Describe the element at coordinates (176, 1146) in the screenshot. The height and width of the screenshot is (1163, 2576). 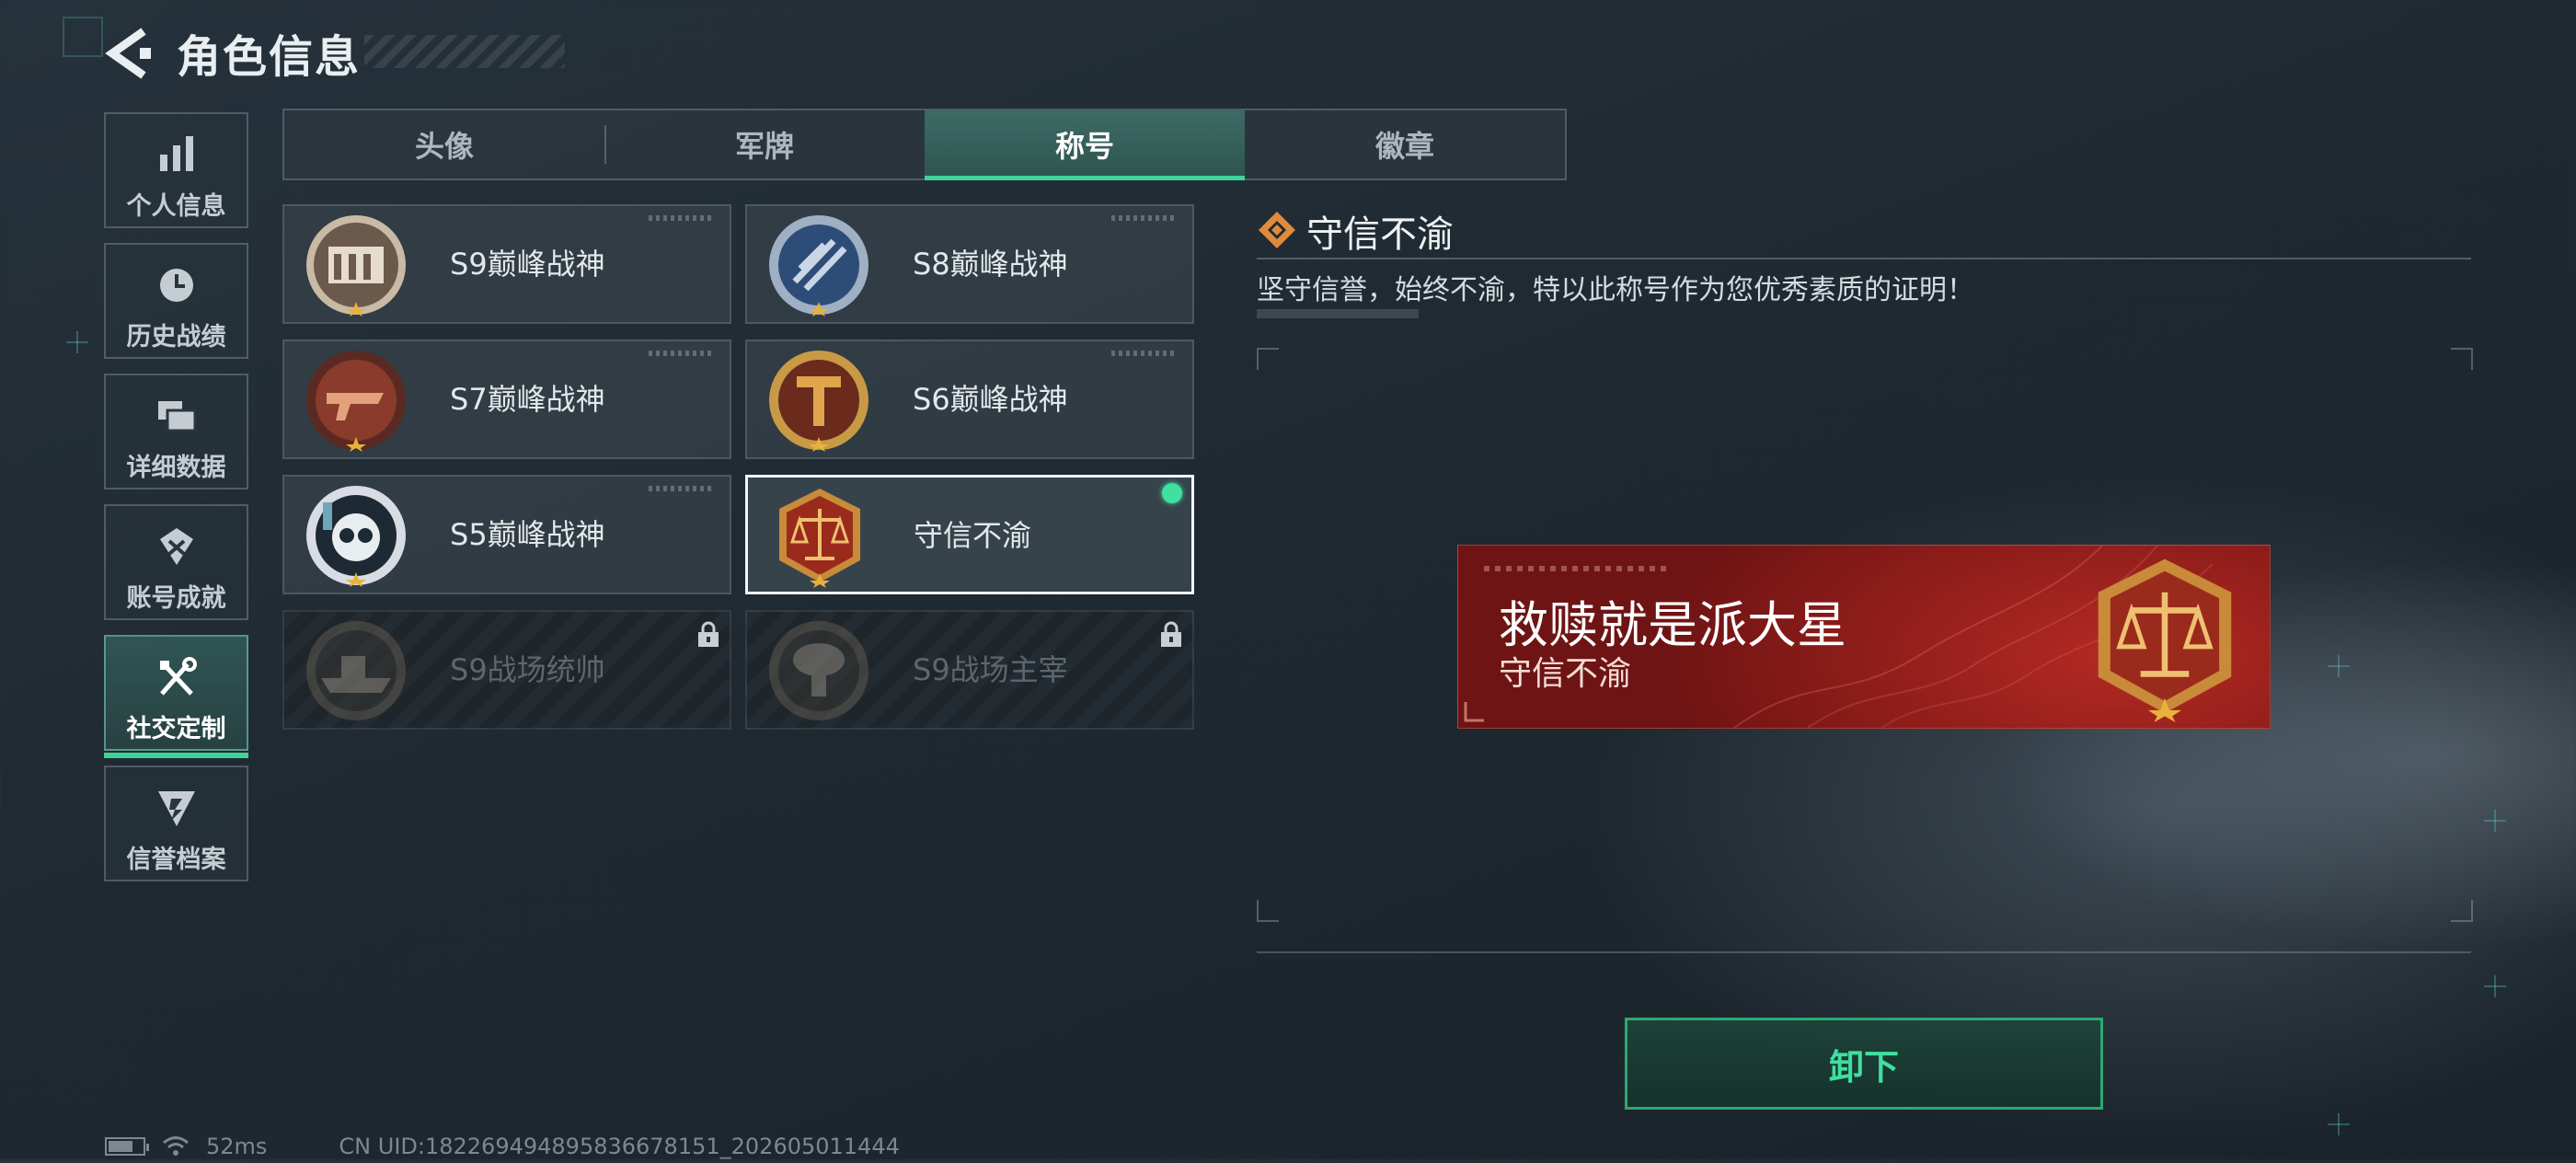
I see `wifi-icon` at that location.